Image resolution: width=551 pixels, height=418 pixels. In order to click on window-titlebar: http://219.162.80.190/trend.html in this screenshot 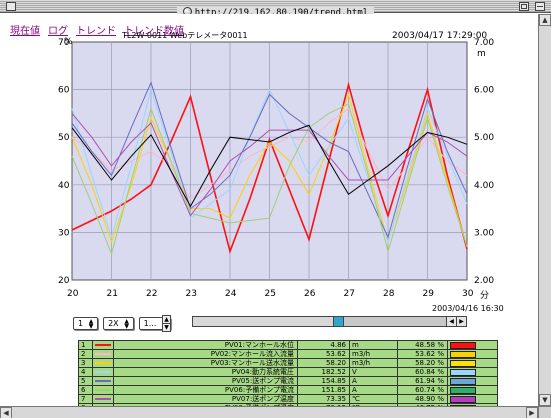, I will do `click(275, 9)`.